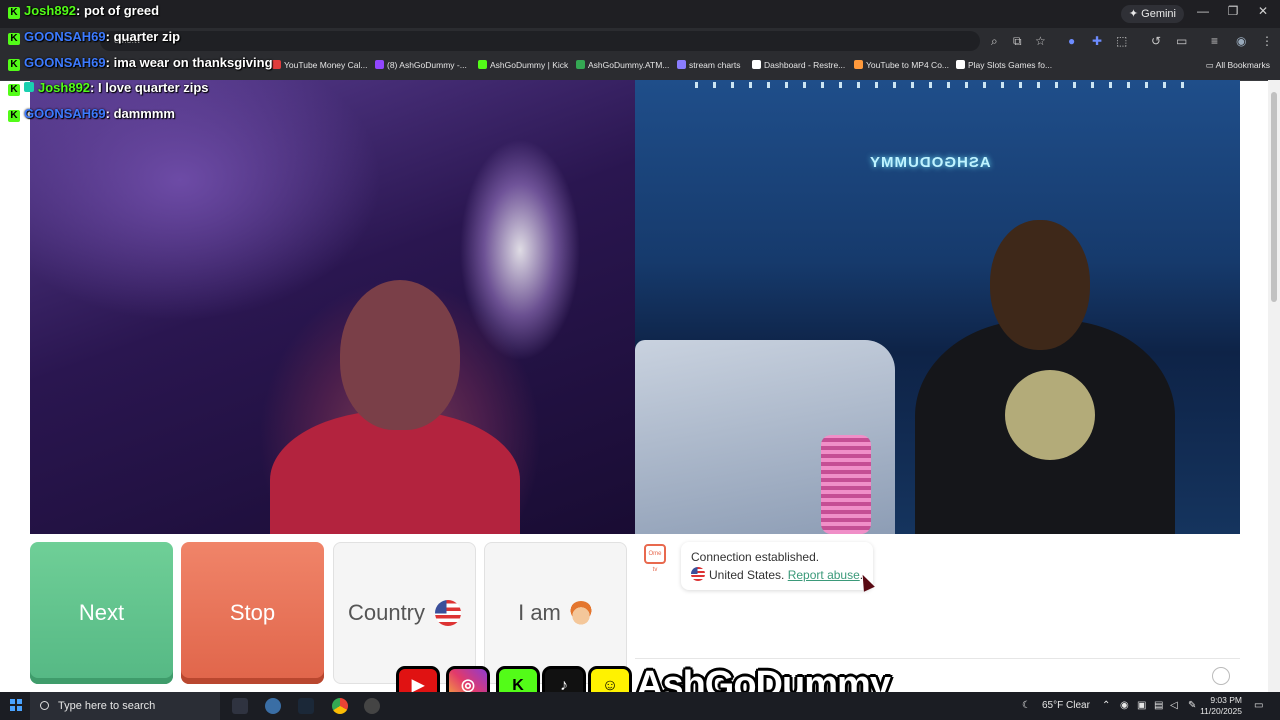  I want to click on star-icon: ☆, so click(1040, 41).